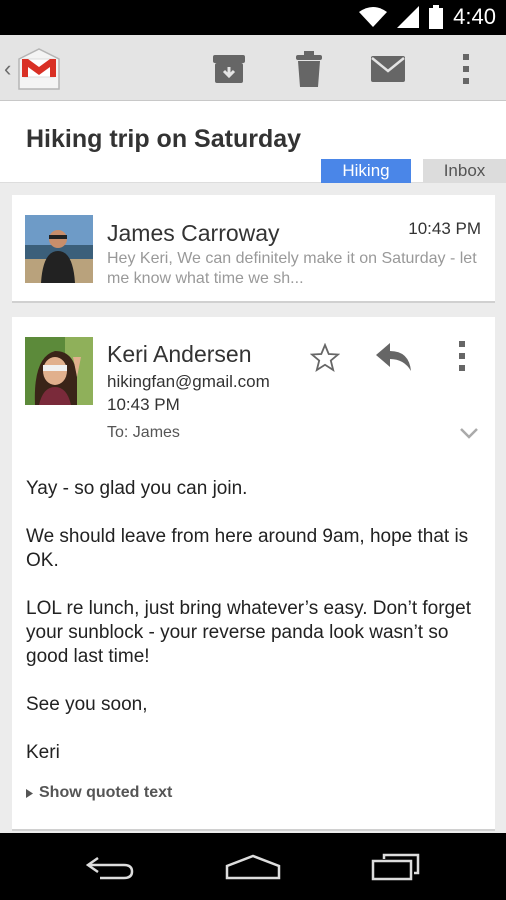  What do you see at coordinates (193, 233) in the screenshot?
I see `sender-name: James Carroway` at bounding box center [193, 233].